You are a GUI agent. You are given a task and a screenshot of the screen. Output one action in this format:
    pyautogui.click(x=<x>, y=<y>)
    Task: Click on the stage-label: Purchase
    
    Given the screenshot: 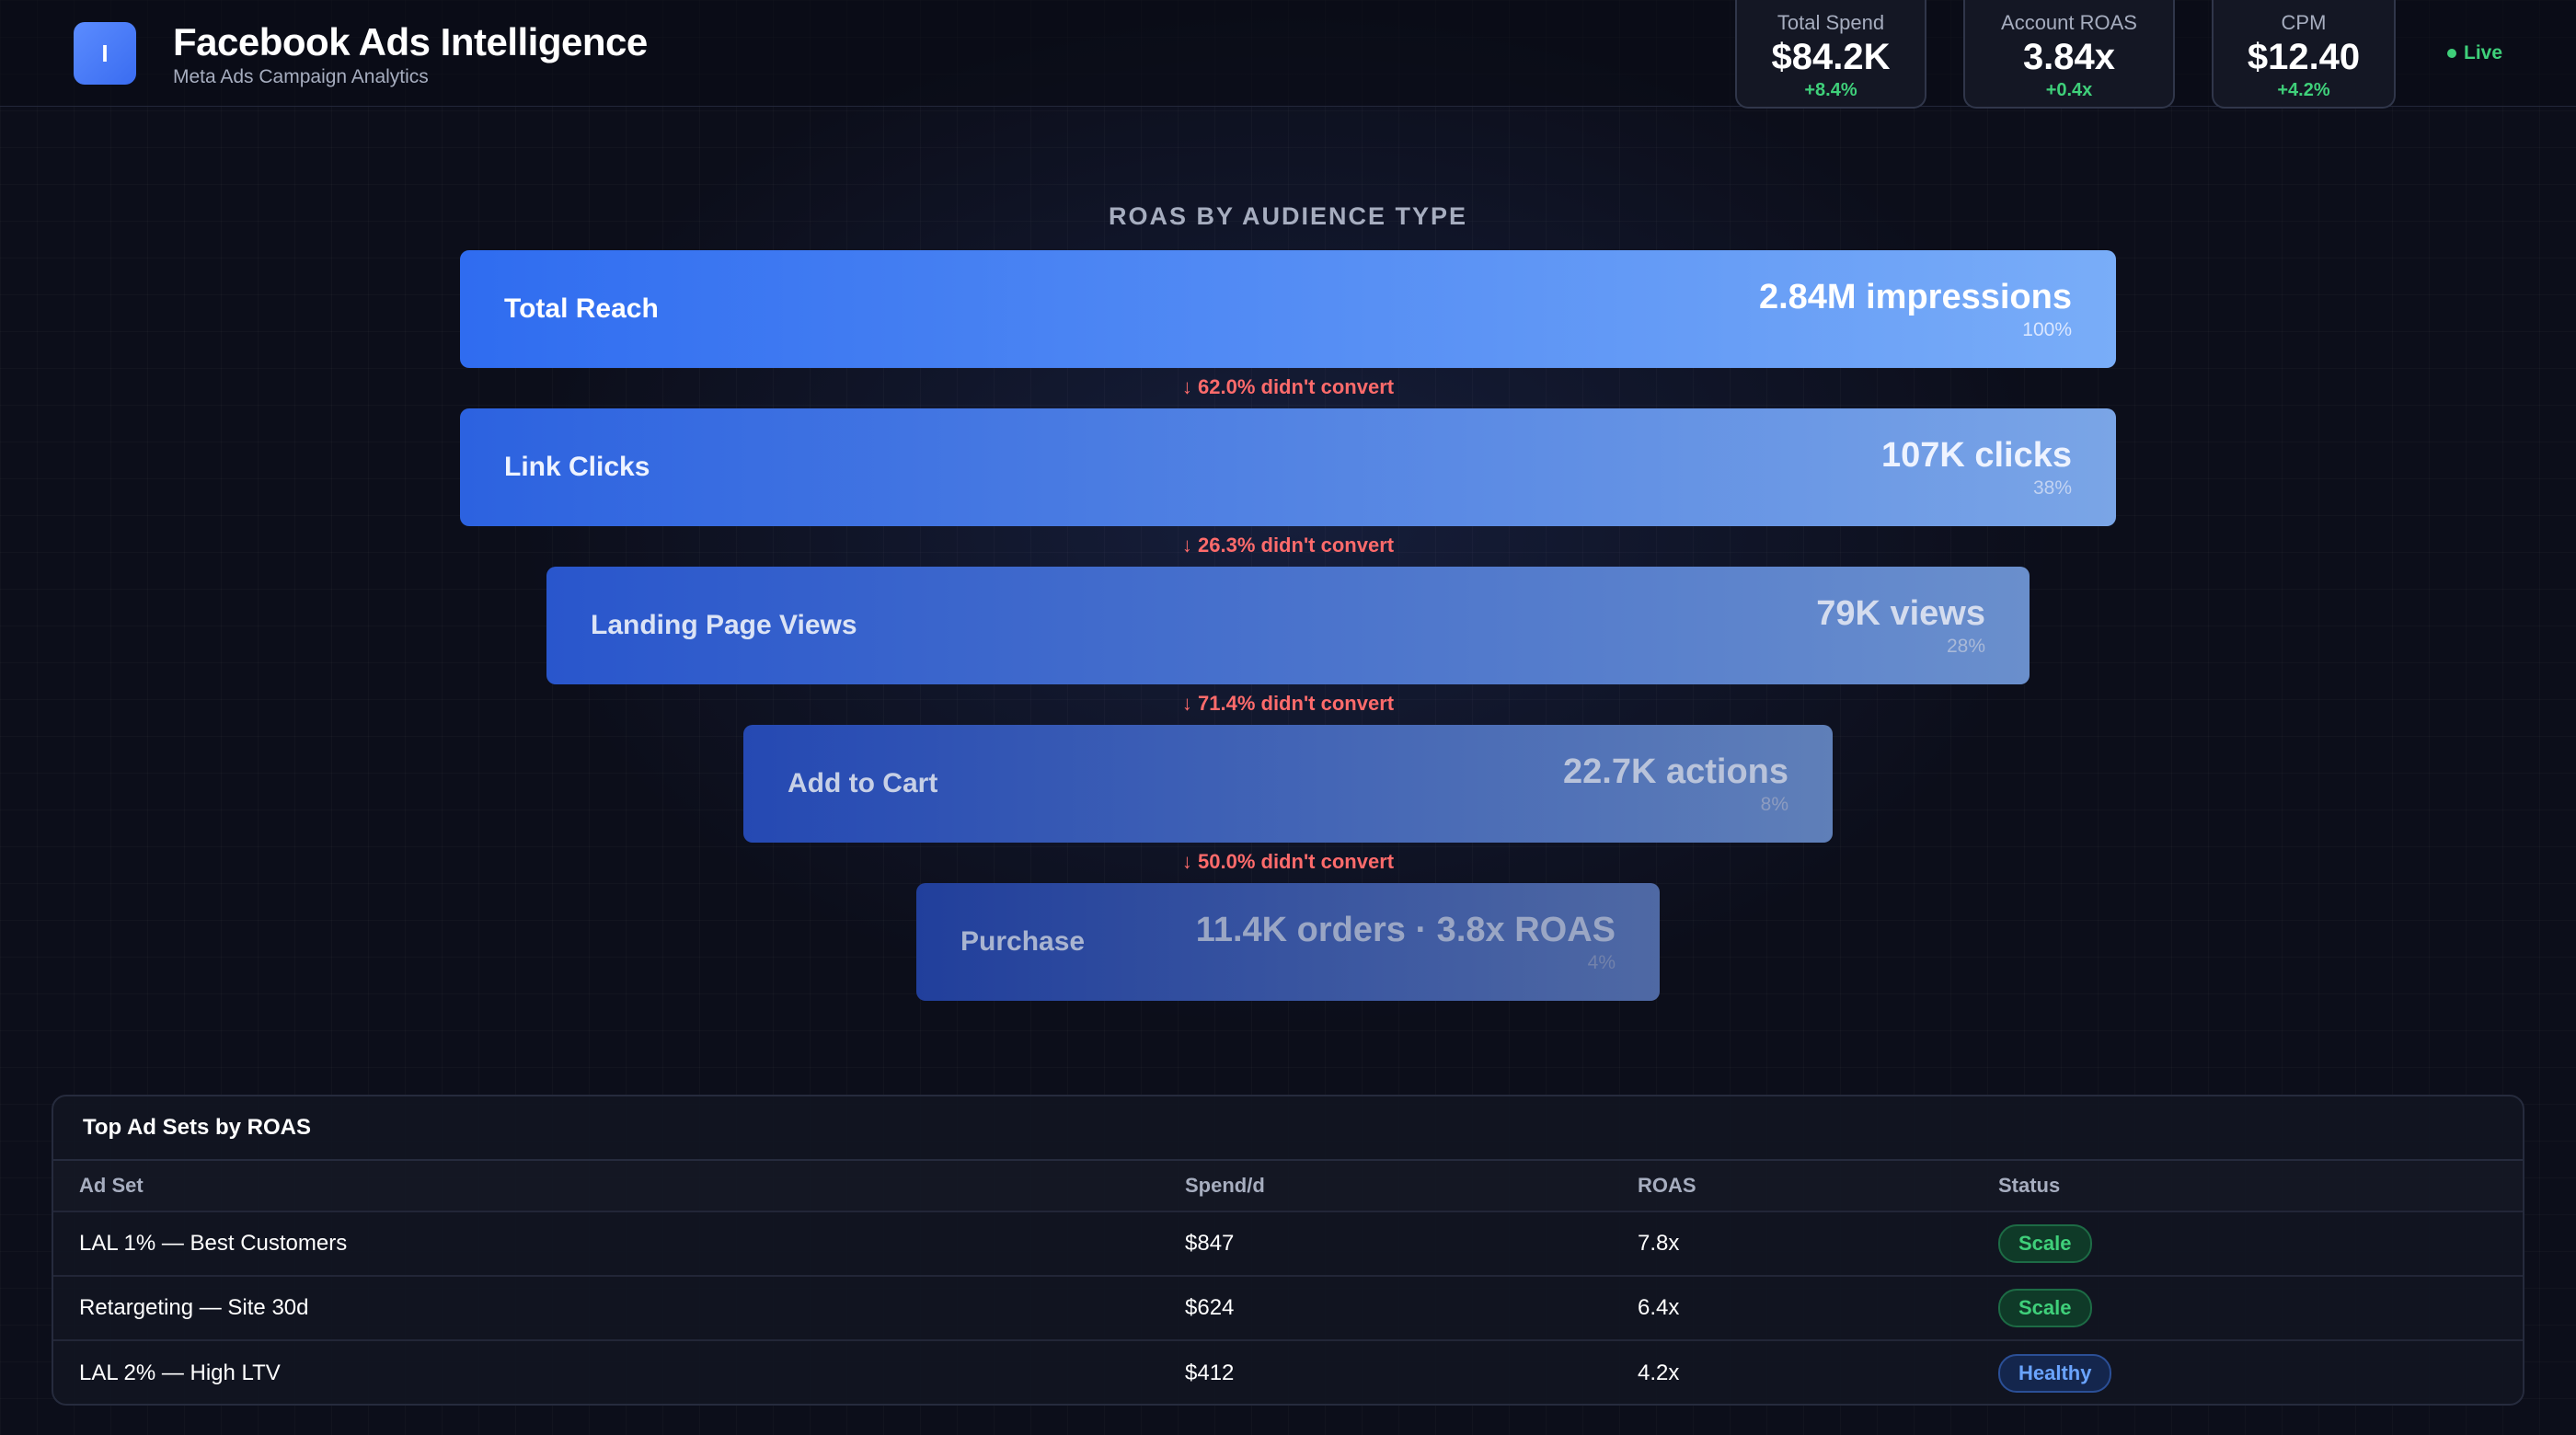 What is the action you would take?
    pyautogui.click(x=1023, y=941)
    